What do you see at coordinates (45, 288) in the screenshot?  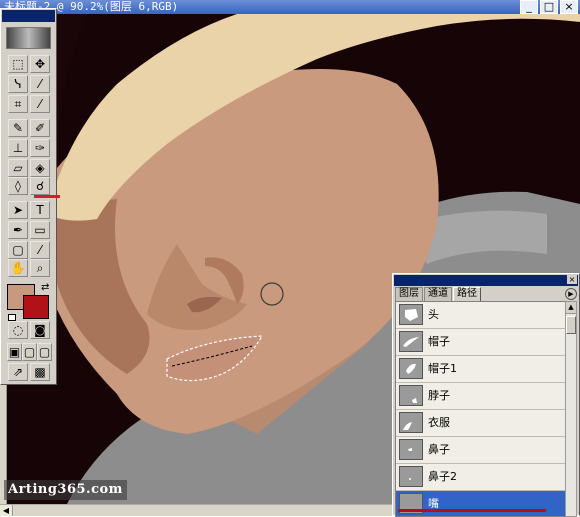 I see `swap-colors-icon: ⇄` at bounding box center [45, 288].